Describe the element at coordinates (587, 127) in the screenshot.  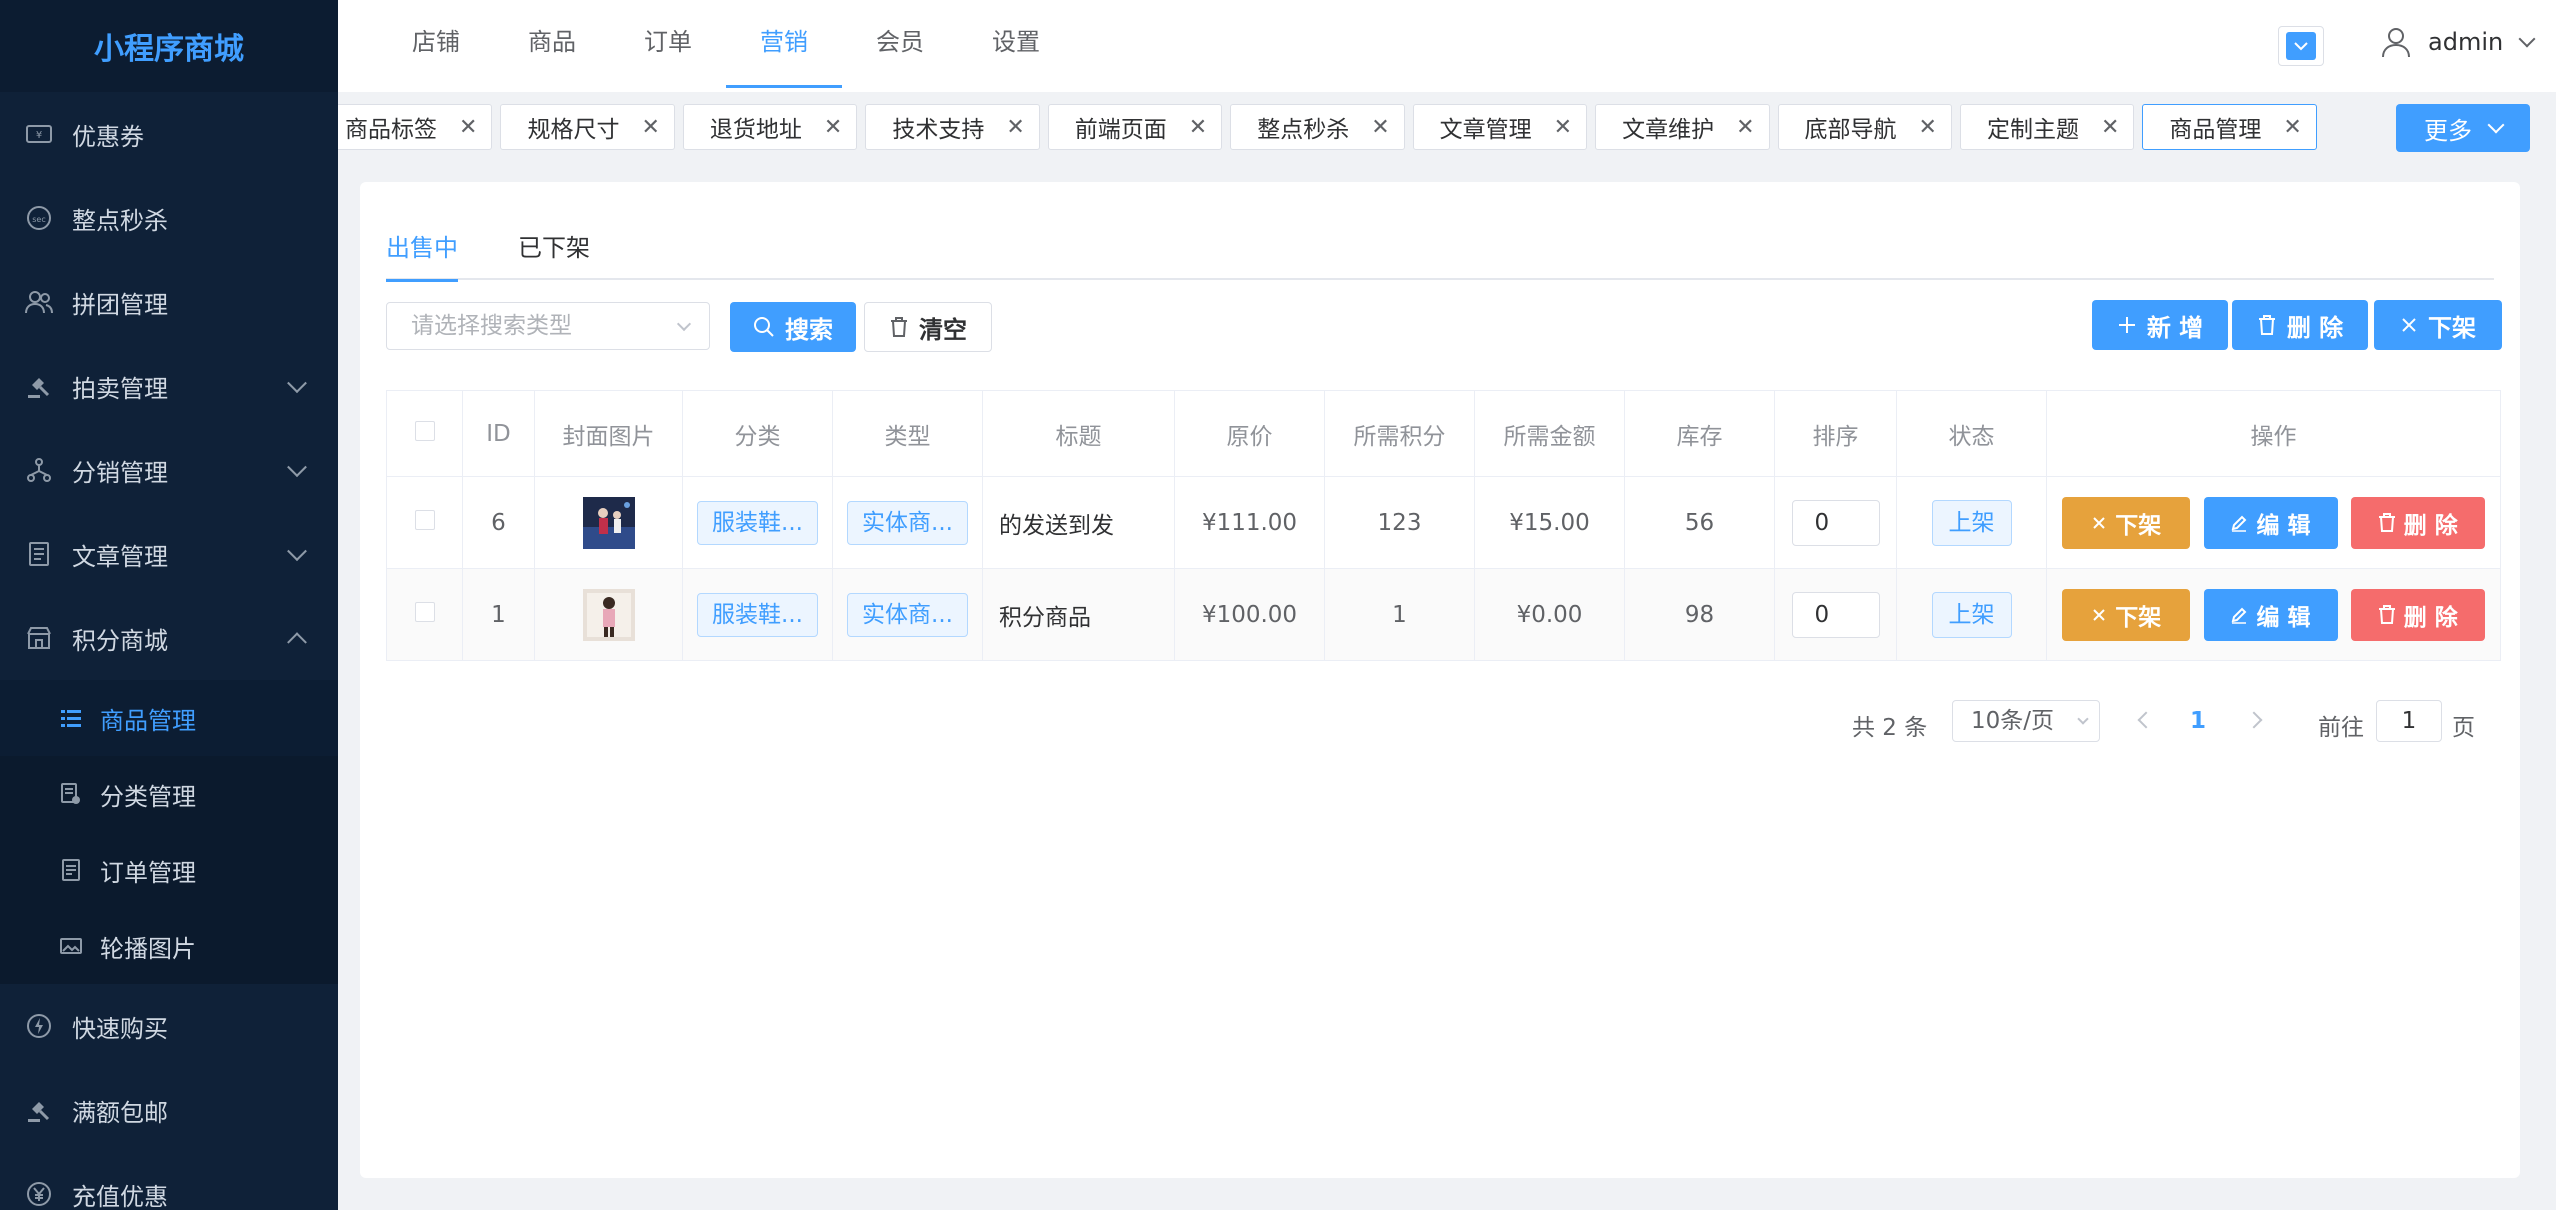
I see `tag-tab: 规格尺寸 ✕` at that location.